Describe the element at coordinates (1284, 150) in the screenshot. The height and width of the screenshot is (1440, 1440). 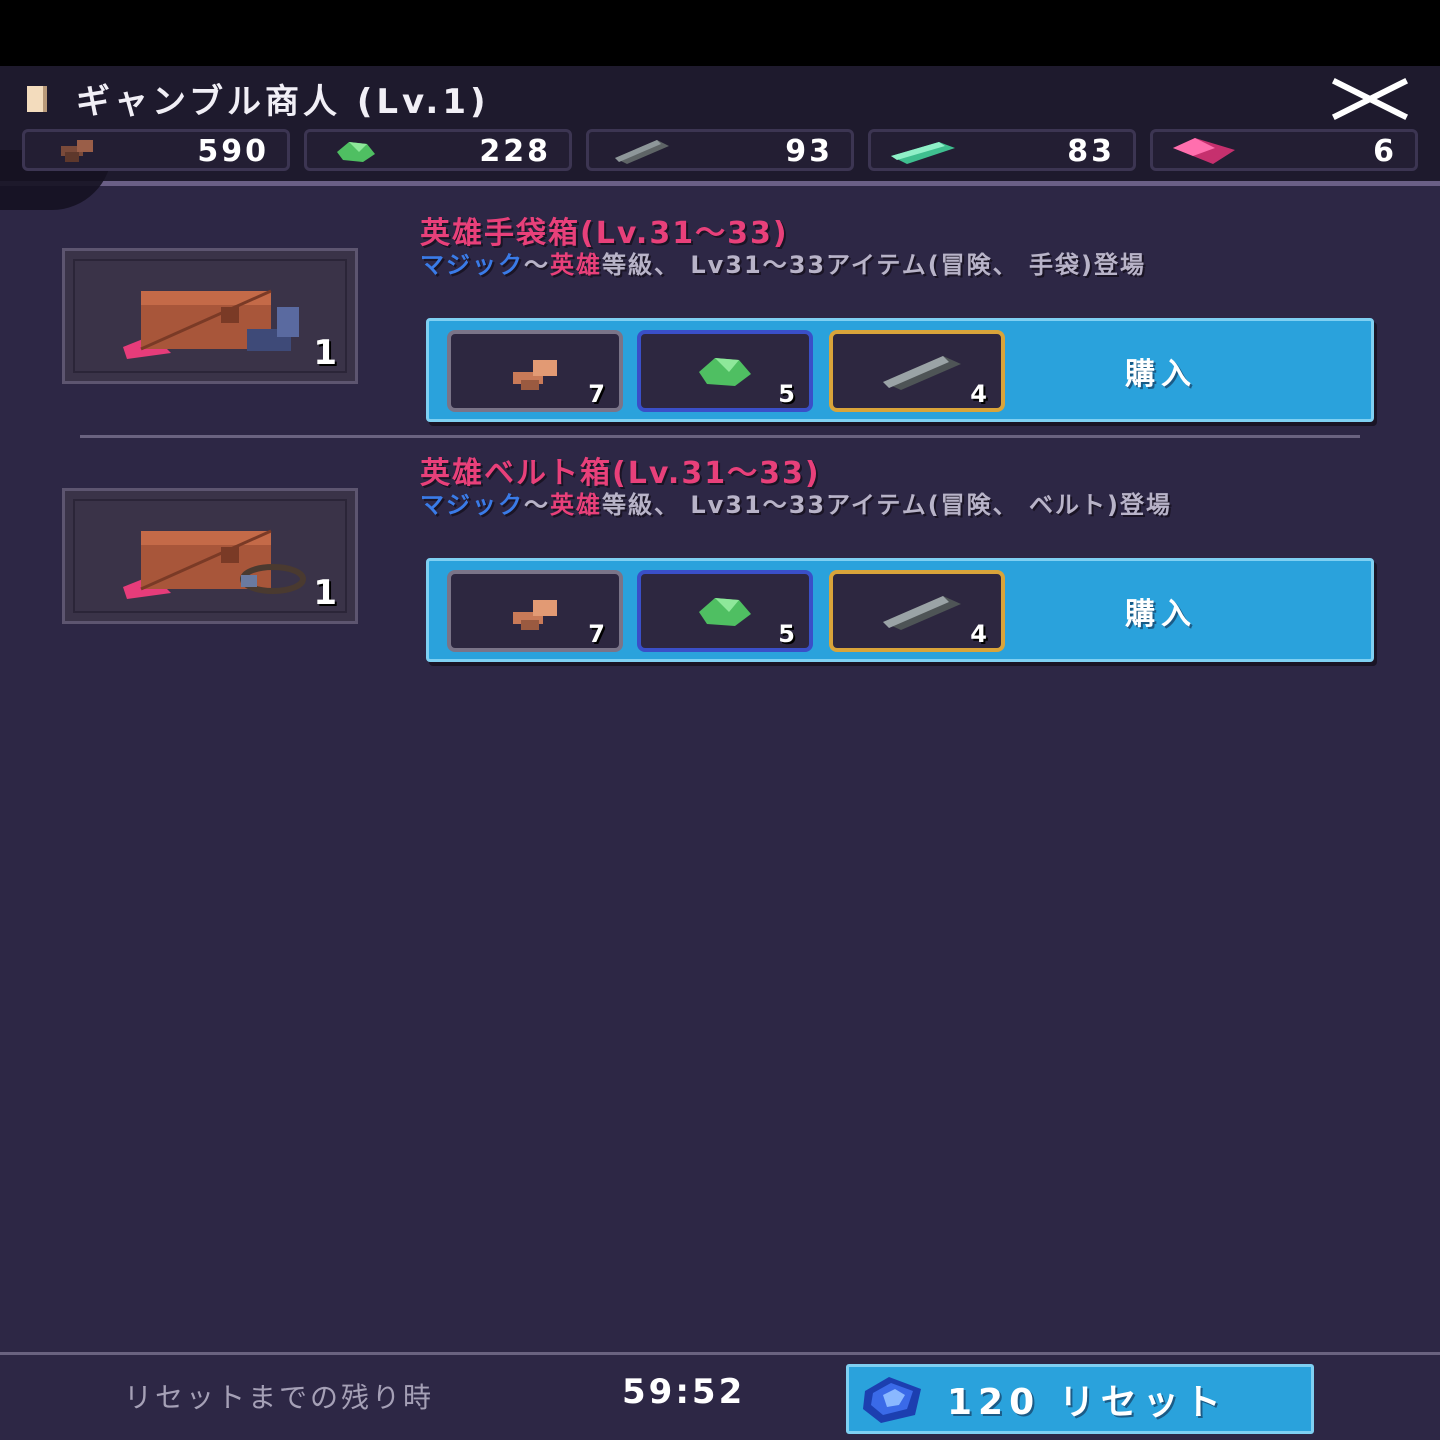
I see `resource-pink-crystal: 6` at that location.